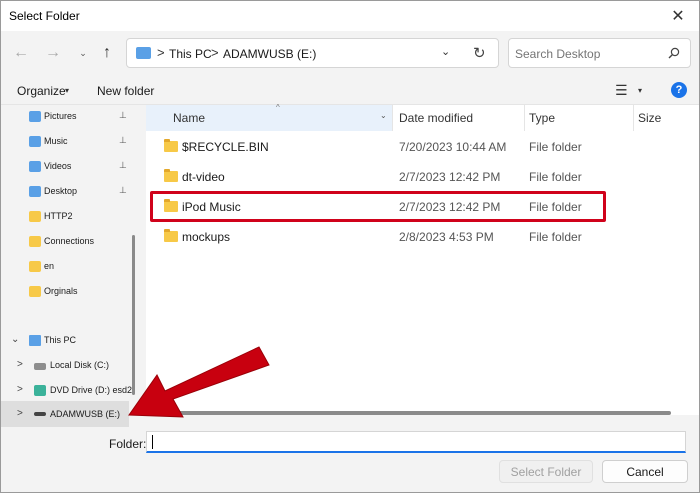  I want to click on arrow-left-icon: ←, so click(21, 52).